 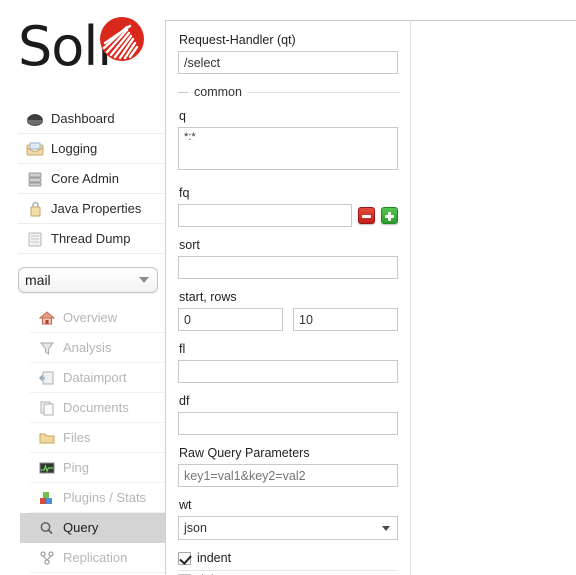 I want to click on sidebar-item-analysis: Analysis, so click(x=97, y=348).